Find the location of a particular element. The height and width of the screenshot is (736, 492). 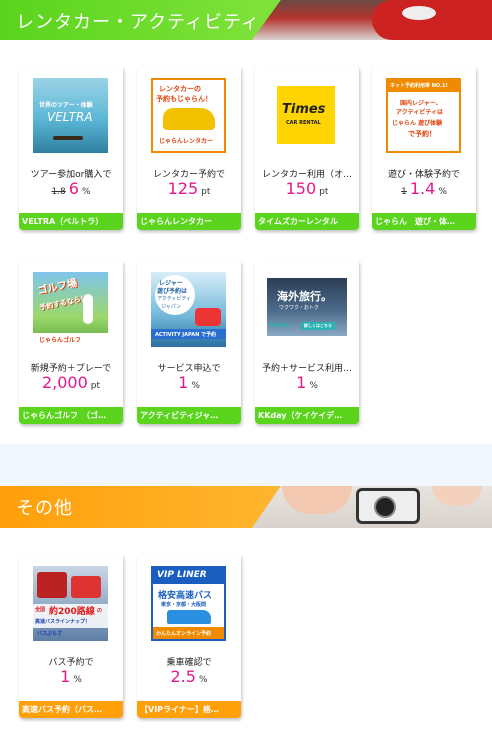

banner-text: 世界のツアー・体験 is located at coordinates (66, 105).